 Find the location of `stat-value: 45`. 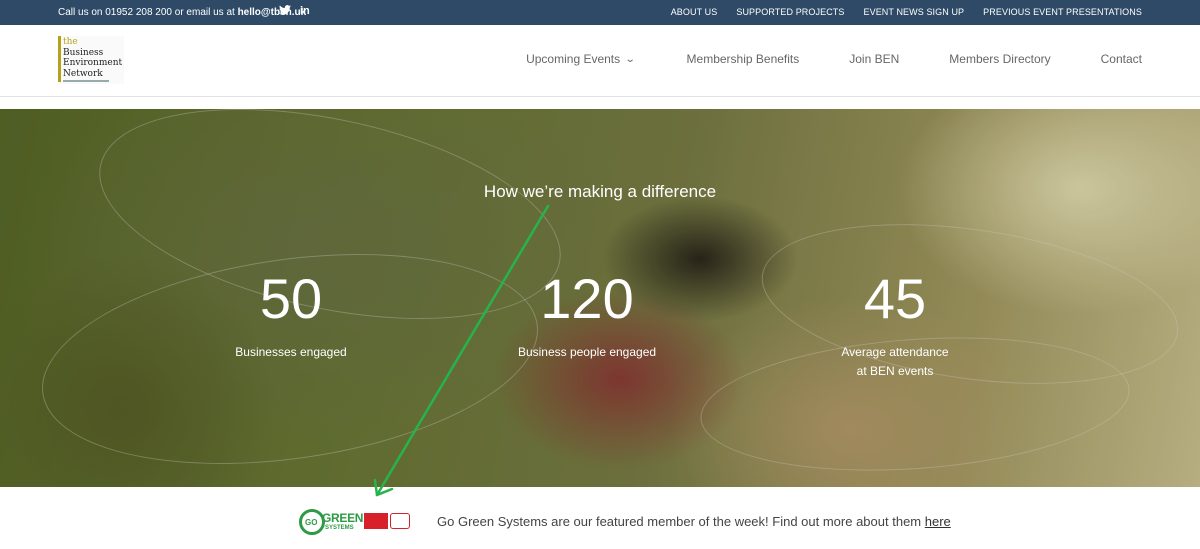

stat-value: 45 is located at coordinates (895, 298).